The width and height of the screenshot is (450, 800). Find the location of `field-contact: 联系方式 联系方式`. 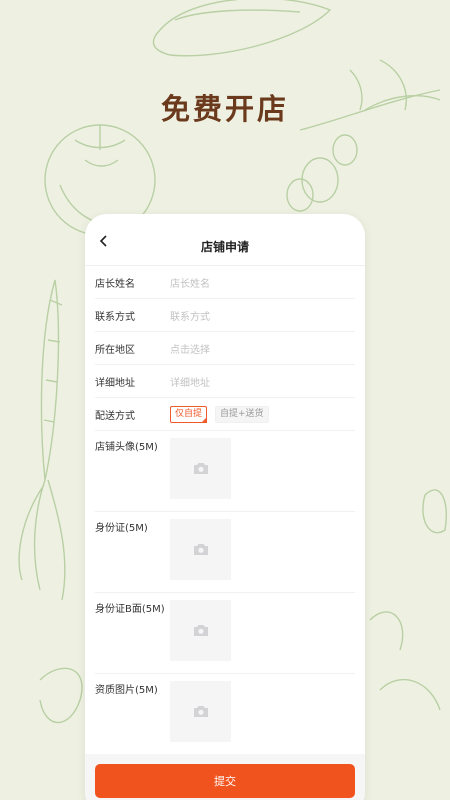

field-contact: 联系方式 联系方式 is located at coordinates (225, 315).